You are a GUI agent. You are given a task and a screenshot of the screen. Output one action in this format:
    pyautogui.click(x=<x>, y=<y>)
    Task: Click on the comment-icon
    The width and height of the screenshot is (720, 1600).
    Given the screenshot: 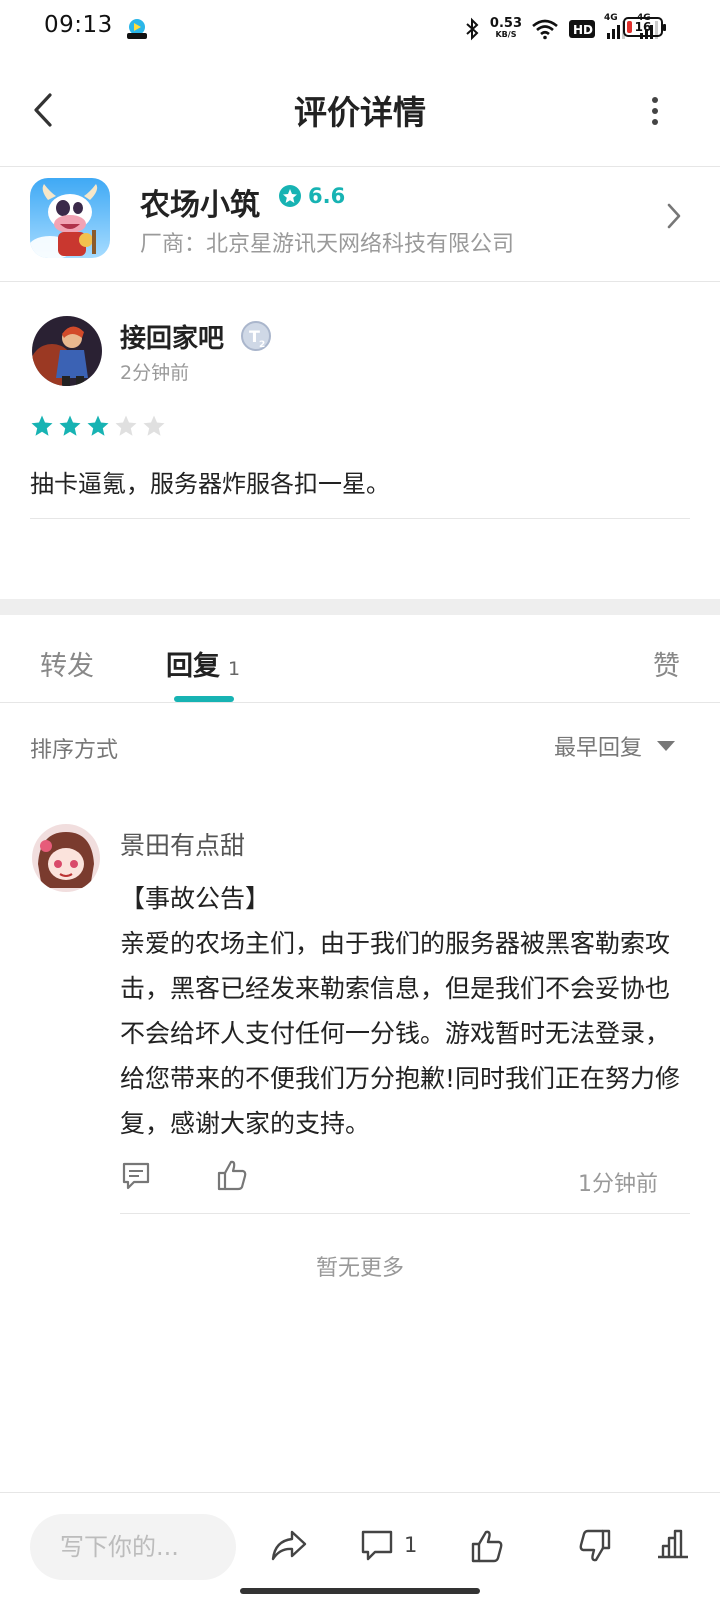 What is the action you would take?
    pyautogui.click(x=136, y=1176)
    